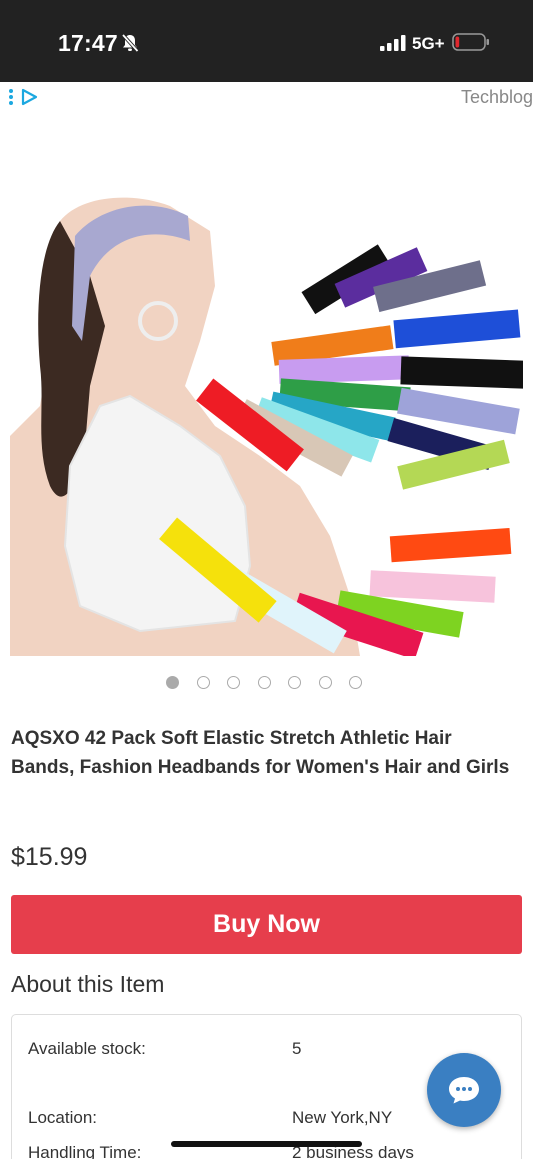  What do you see at coordinates (342, 1117) in the screenshot?
I see `detail-value-location: New York,NY` at bounding box center [342, 1117].